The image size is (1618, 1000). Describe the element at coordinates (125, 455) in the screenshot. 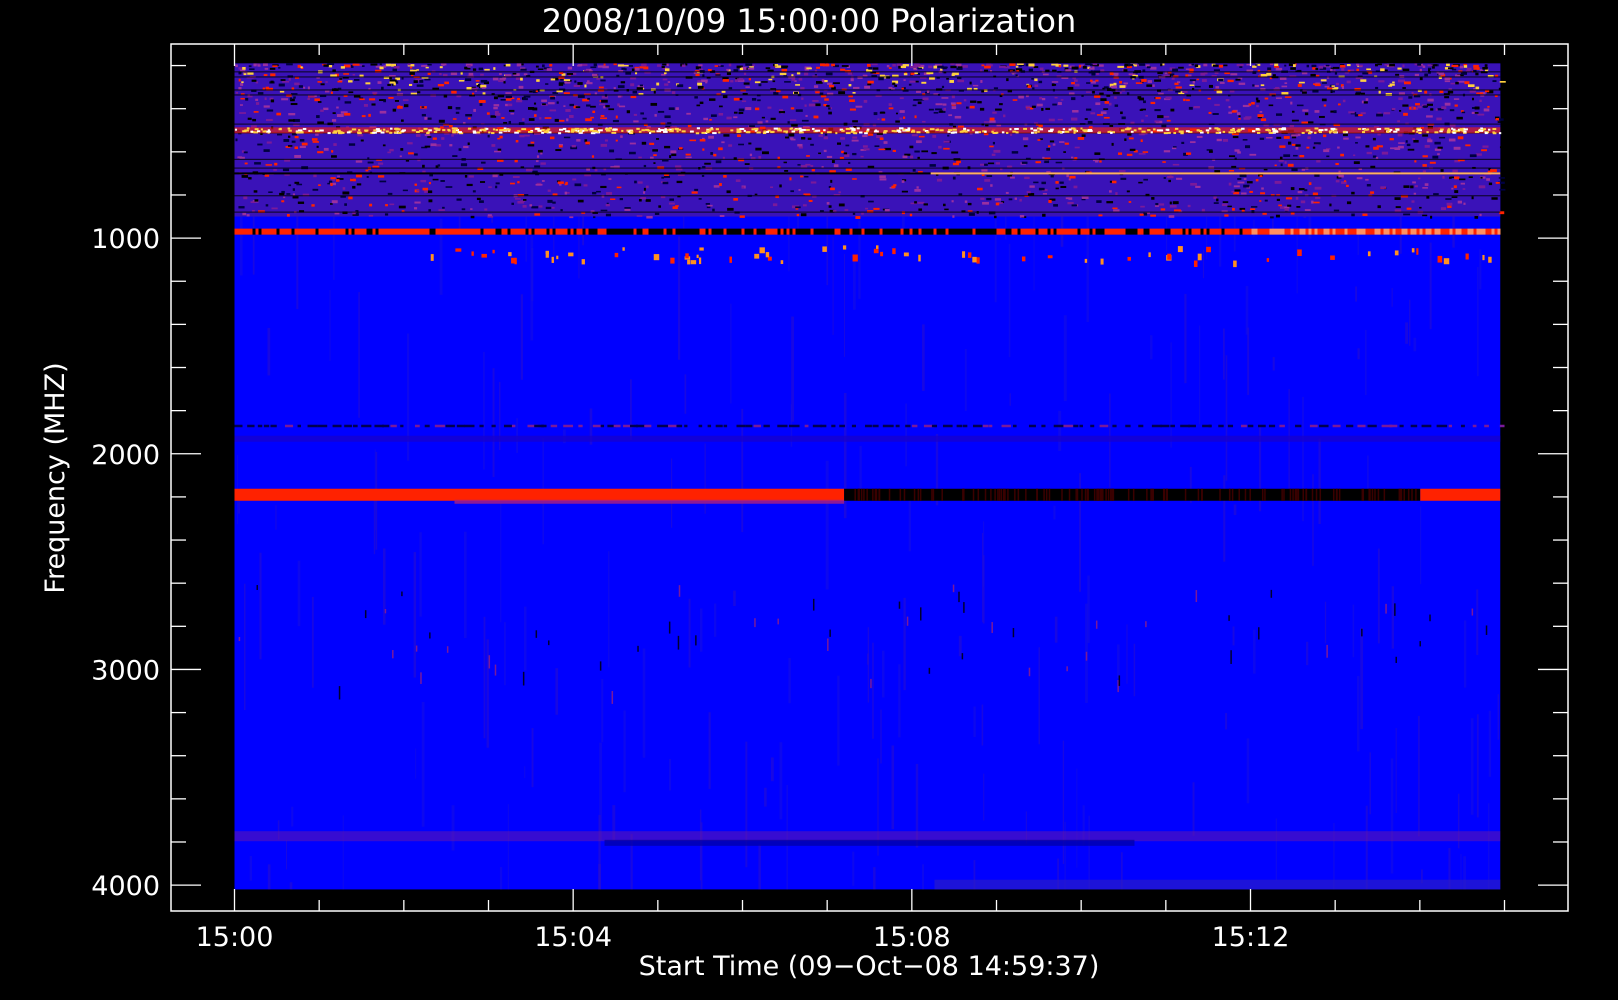

I see `y-tick-label: 2000` at that location.